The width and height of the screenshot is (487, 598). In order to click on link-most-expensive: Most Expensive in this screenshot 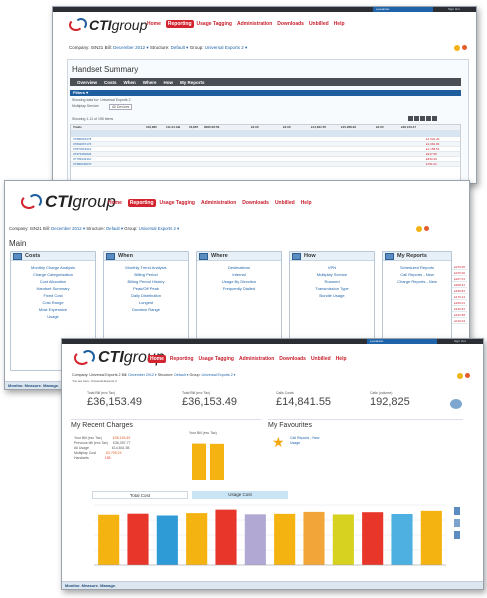, I will do `click(53, 309)`.